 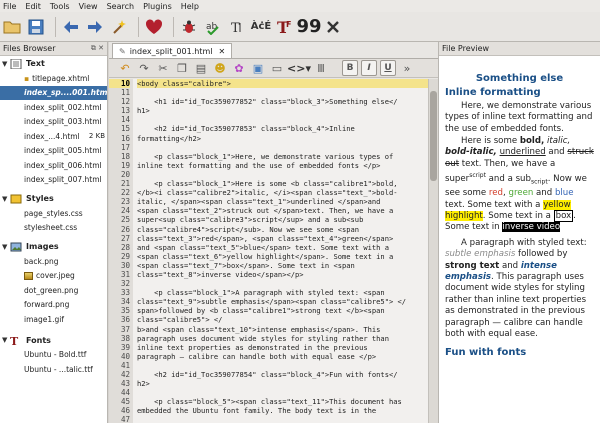 I want to click on line-number: 25, so click(x=125, y=220).